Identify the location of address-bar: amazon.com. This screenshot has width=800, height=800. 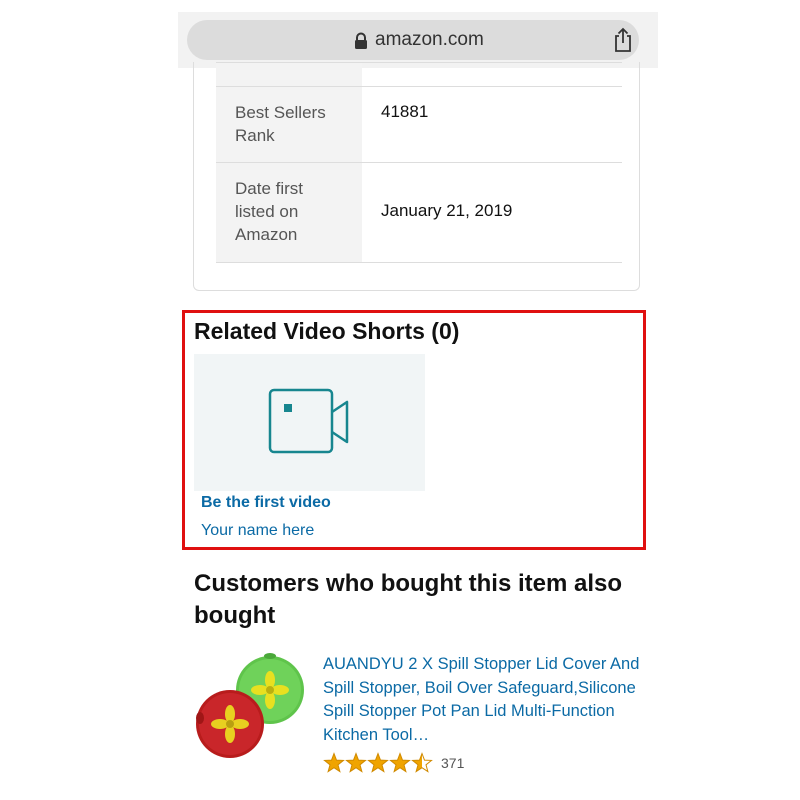
(413, 40).